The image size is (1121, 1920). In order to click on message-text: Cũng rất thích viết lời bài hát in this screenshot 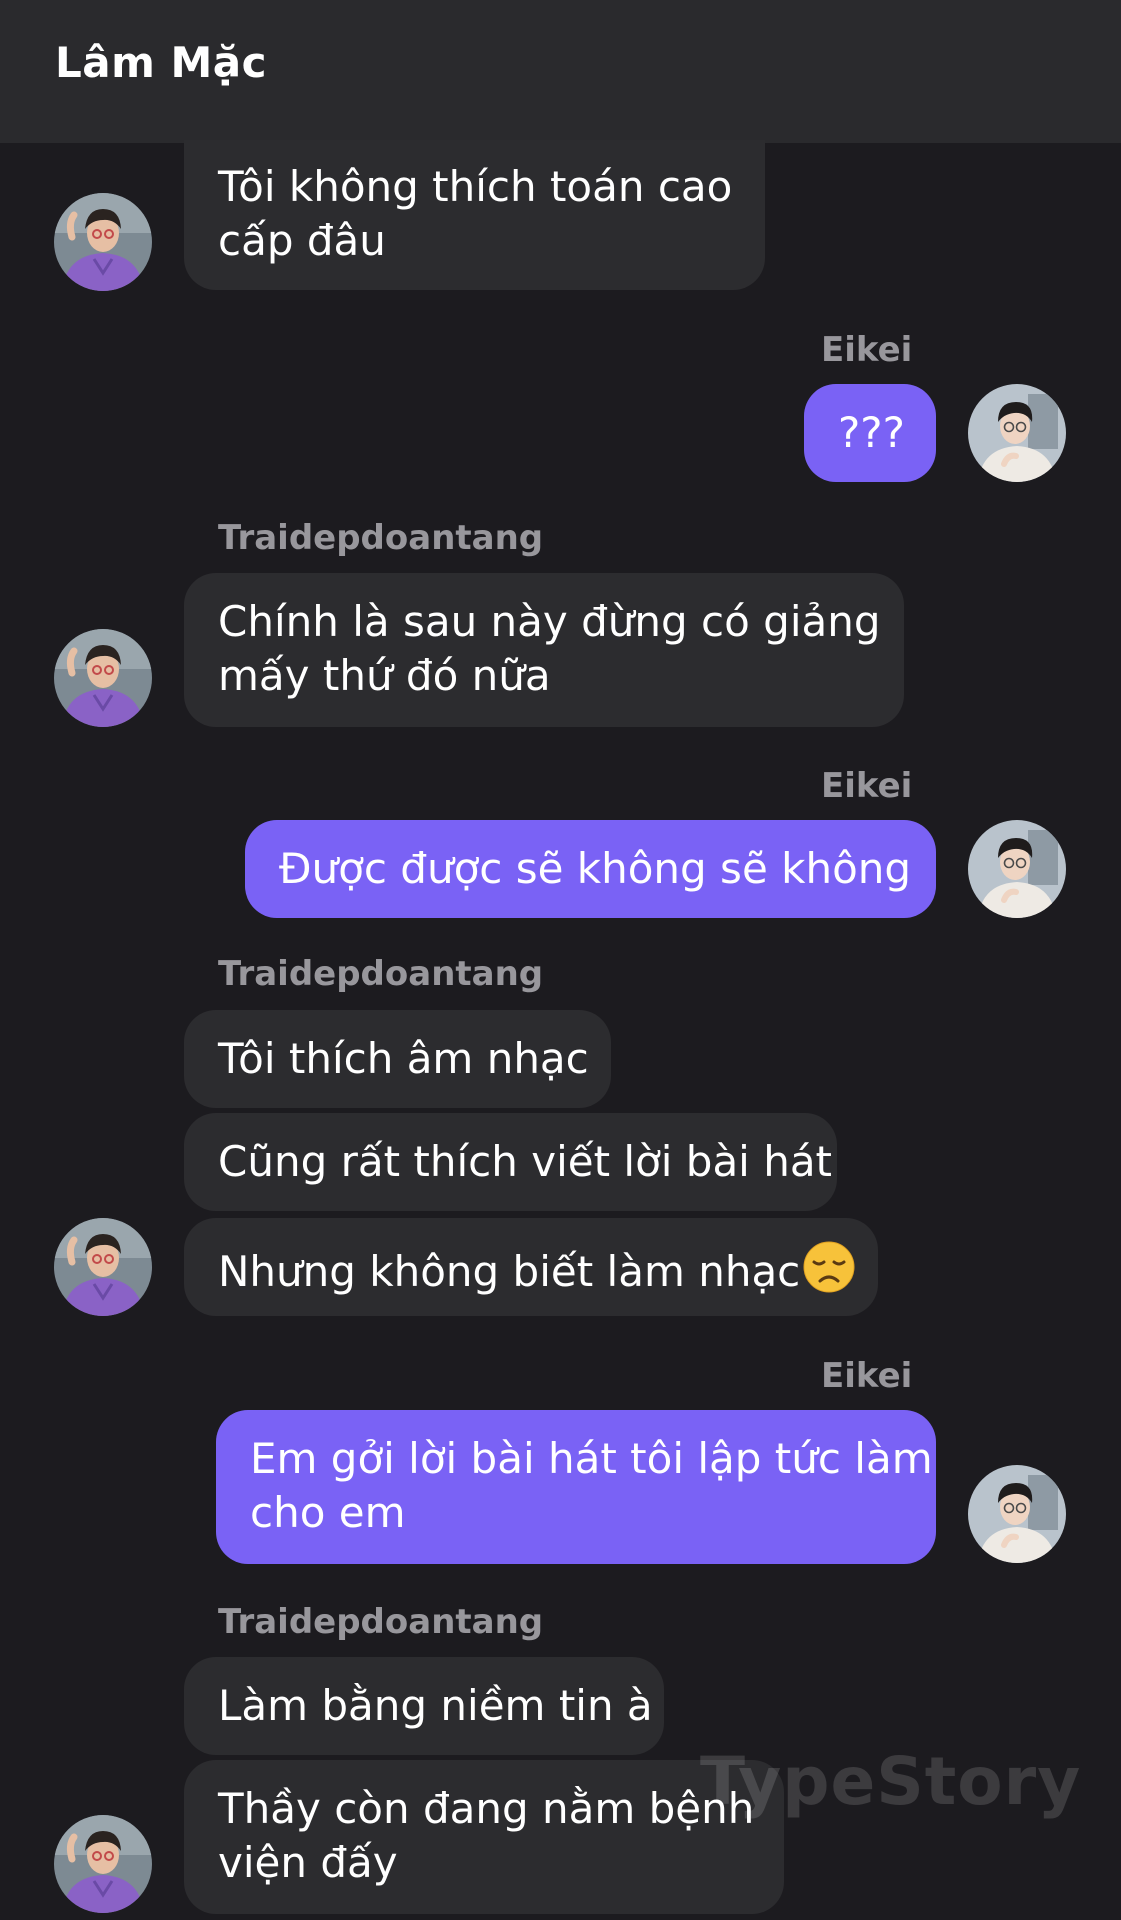, I will do `click(525, 1161)`.